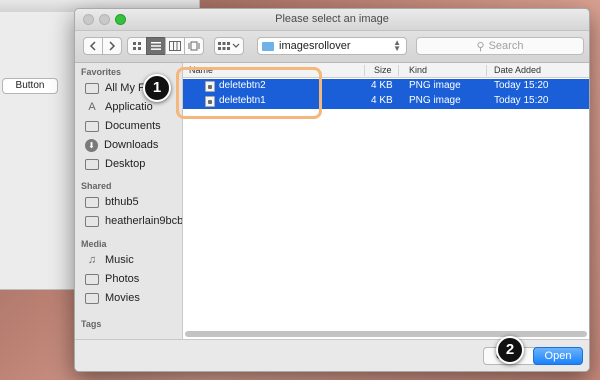  I want to click on icon-view-icon, so click(137, 46).